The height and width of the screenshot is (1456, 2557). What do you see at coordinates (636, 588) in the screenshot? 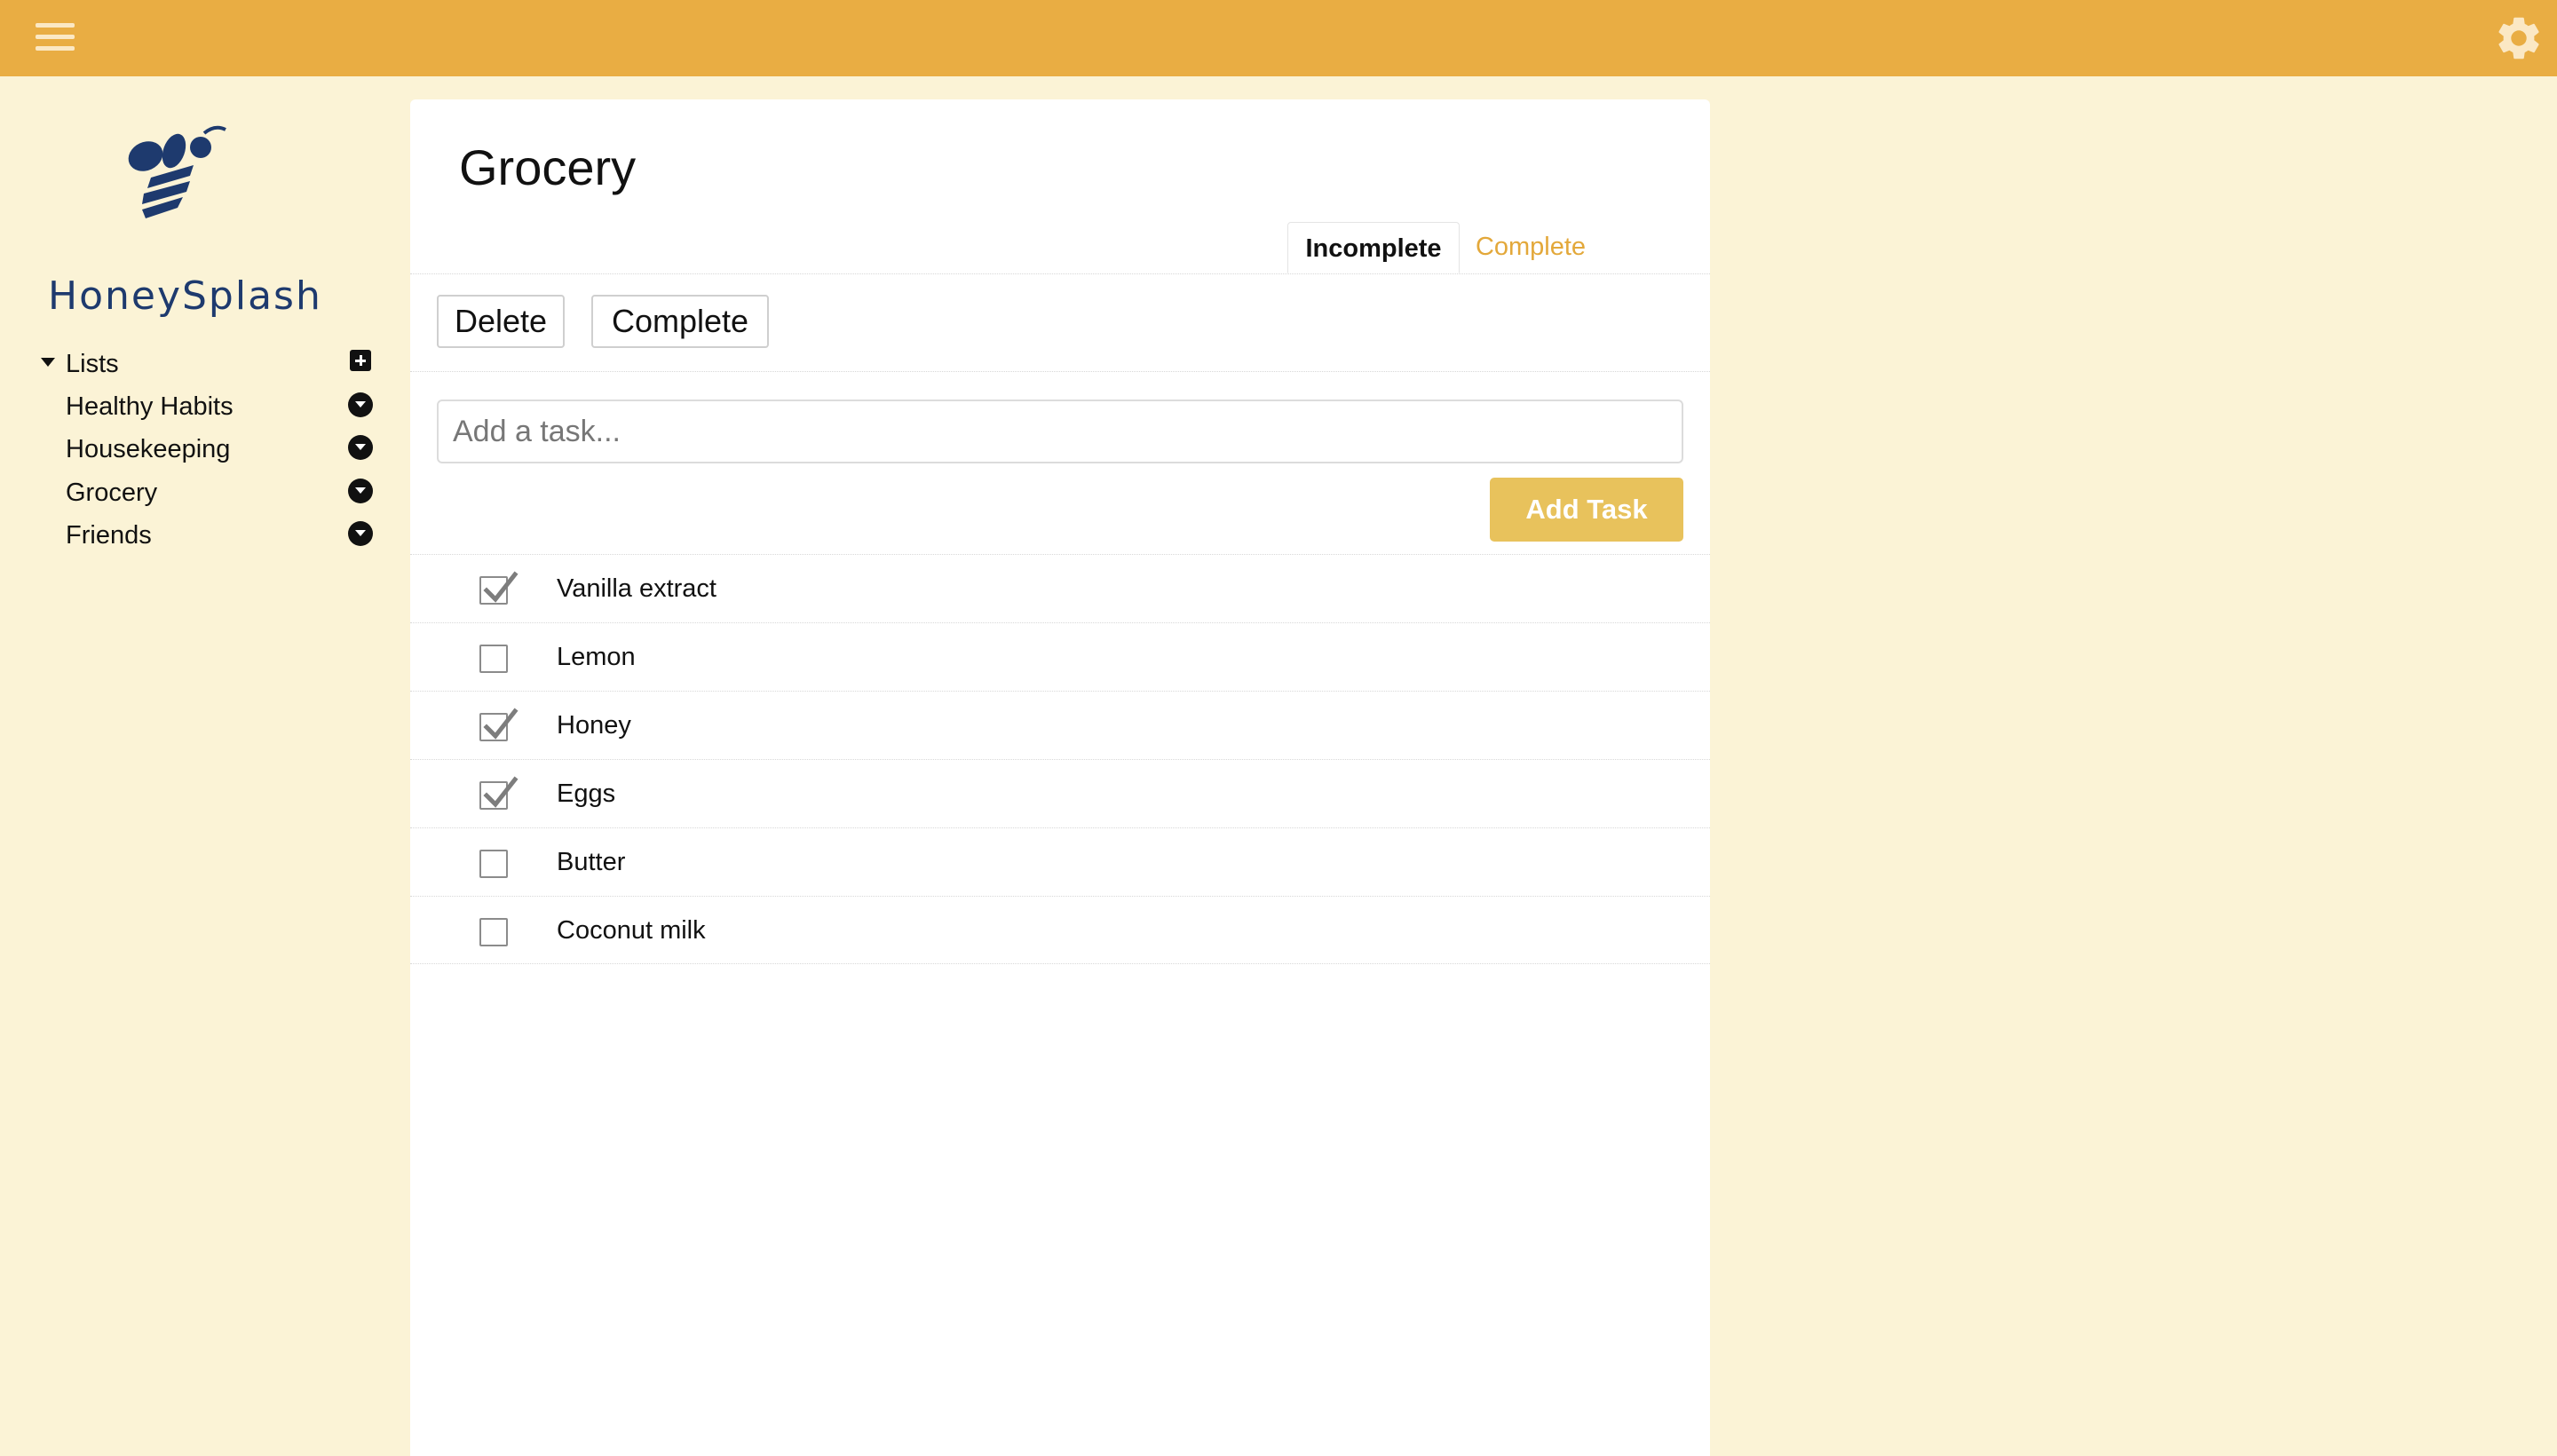
I see `task-label: Vanilla extract` at bounding box center [636, 588].